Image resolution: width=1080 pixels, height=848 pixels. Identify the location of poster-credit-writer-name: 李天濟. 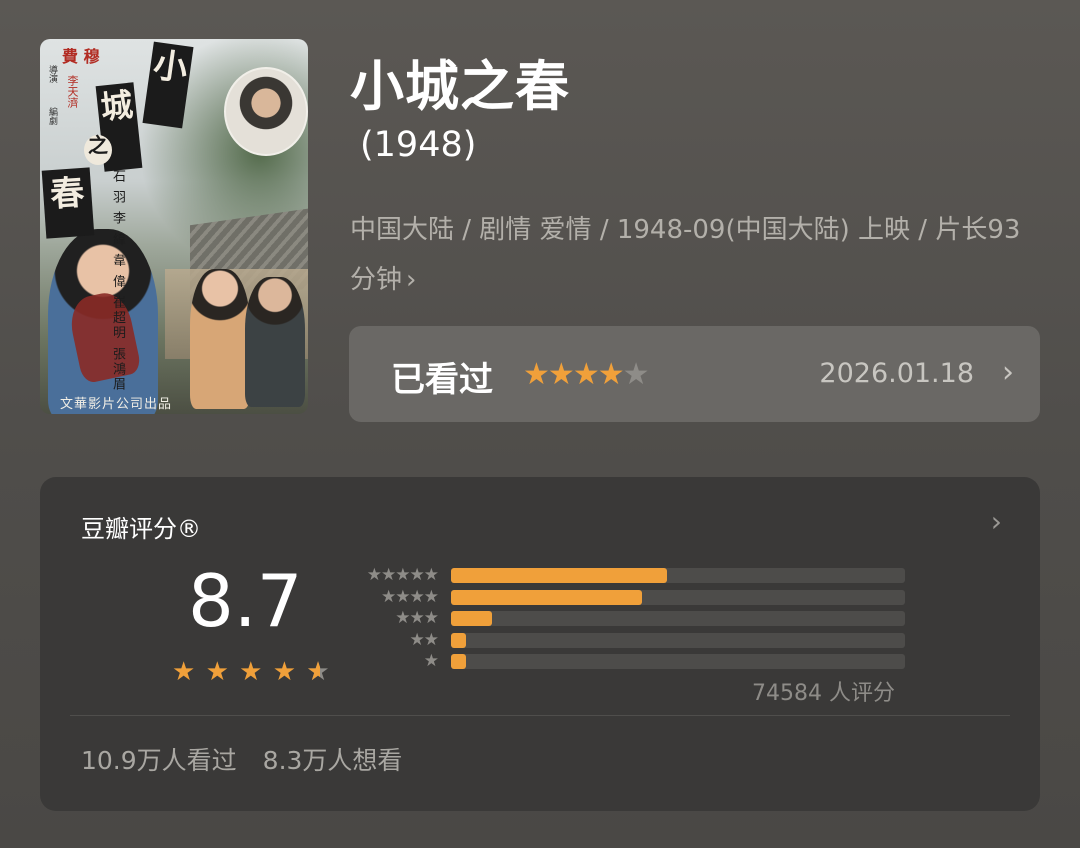
(72, 91).